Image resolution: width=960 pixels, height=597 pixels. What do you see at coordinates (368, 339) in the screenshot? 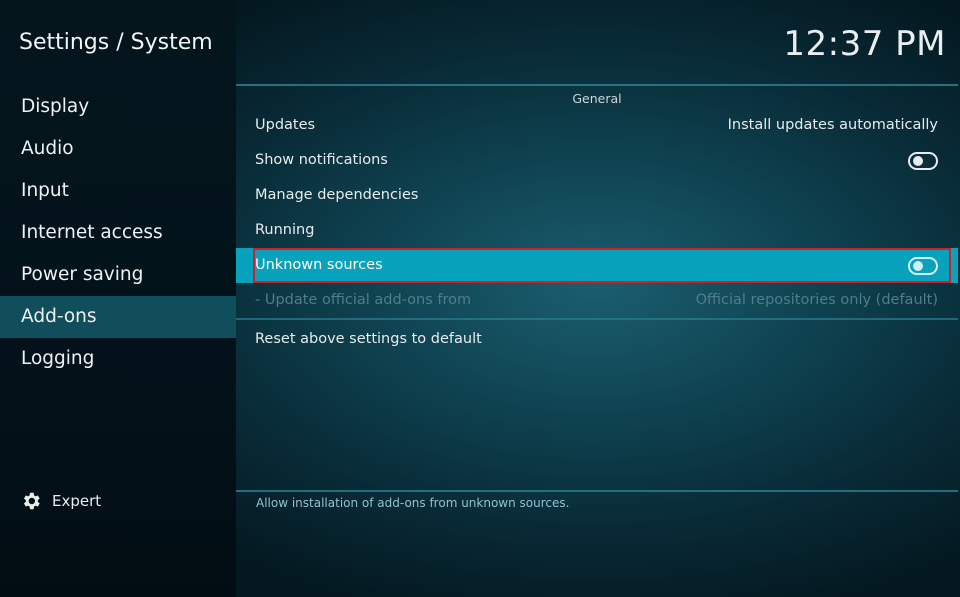
I see `reset-label: Reset above settings to default` at bounding box center [368, 339].